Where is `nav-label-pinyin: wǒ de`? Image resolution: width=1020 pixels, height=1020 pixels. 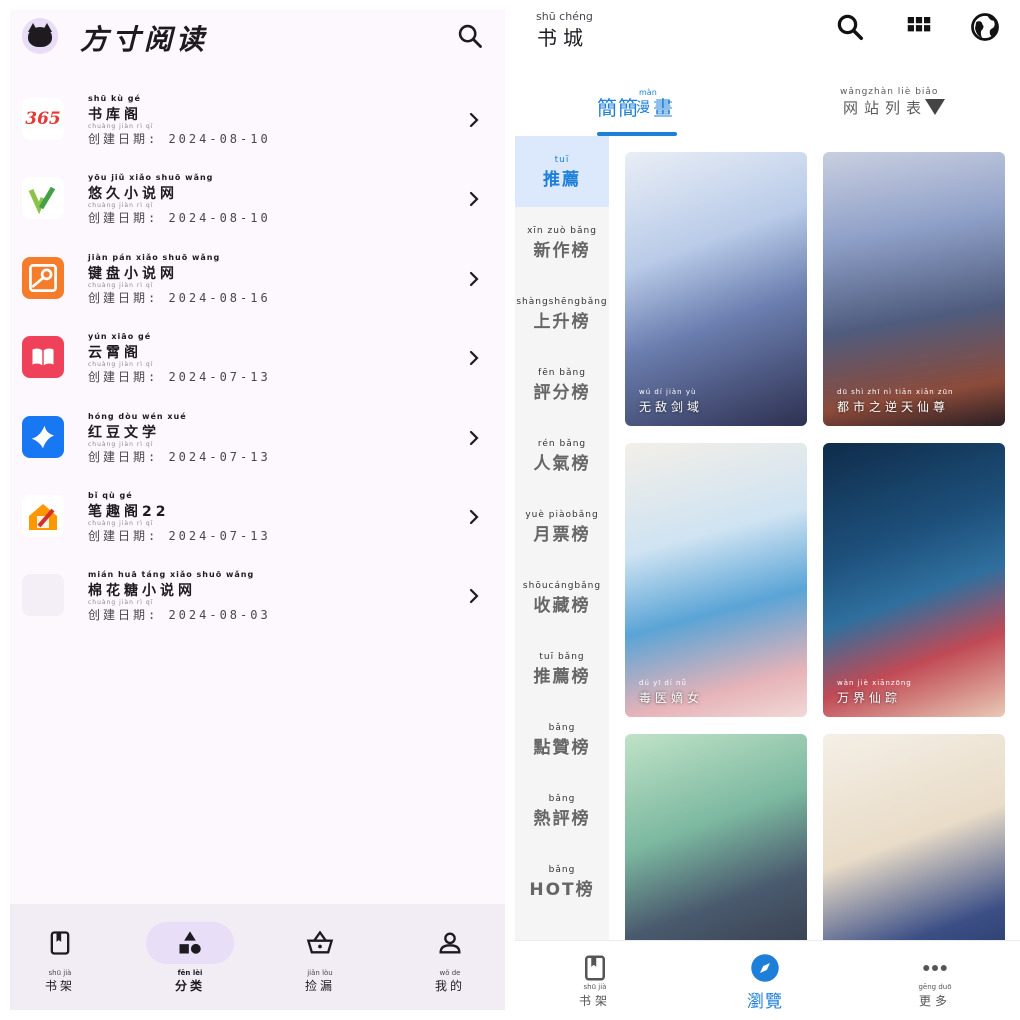
nav-label-pinyin: wǒ de is located at coordinates (450, 973).